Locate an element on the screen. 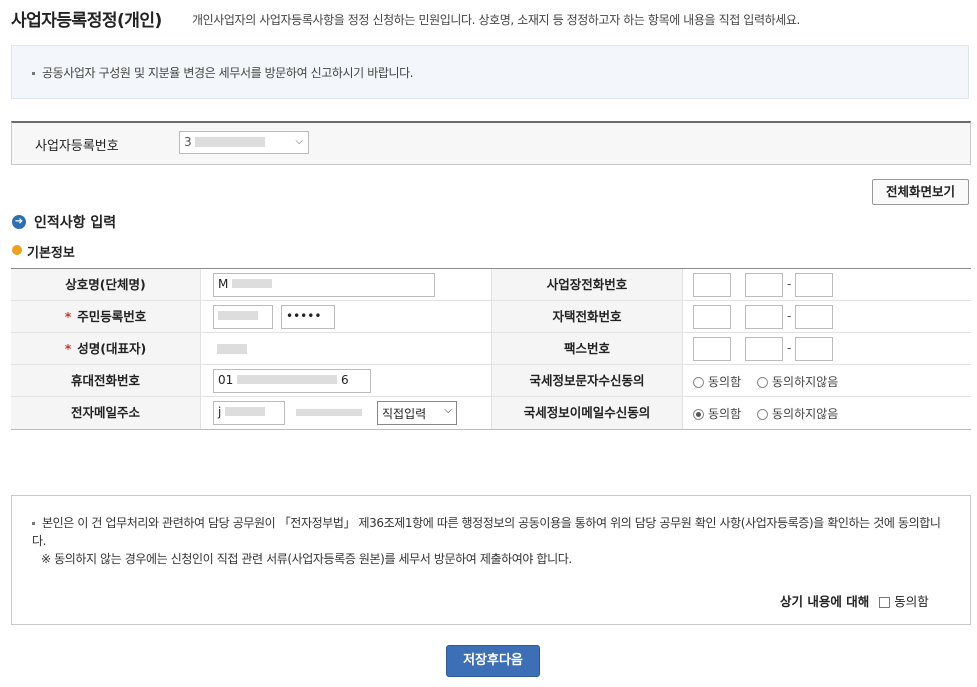  representative-name-value is located at coordinates (232, 350).